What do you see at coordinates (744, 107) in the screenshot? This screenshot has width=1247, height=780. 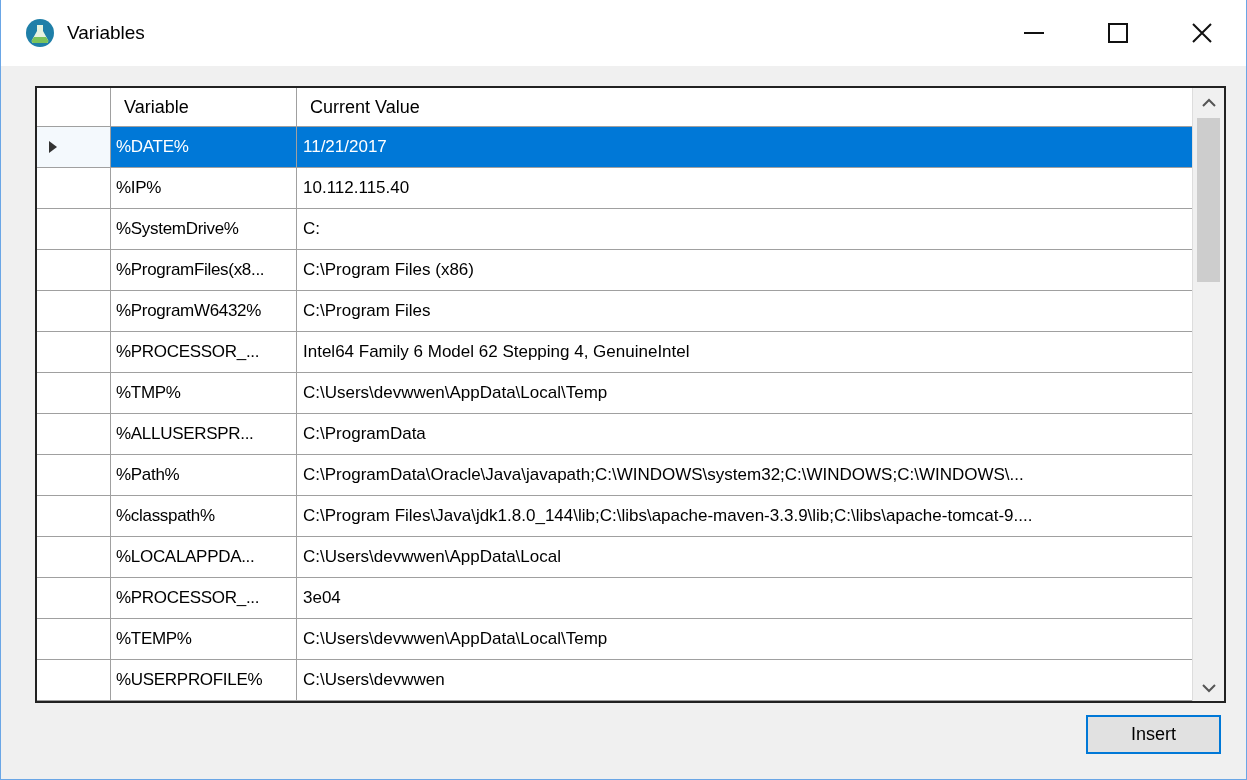 I see `column-header: Current Value` at bounding box center [744, 107].